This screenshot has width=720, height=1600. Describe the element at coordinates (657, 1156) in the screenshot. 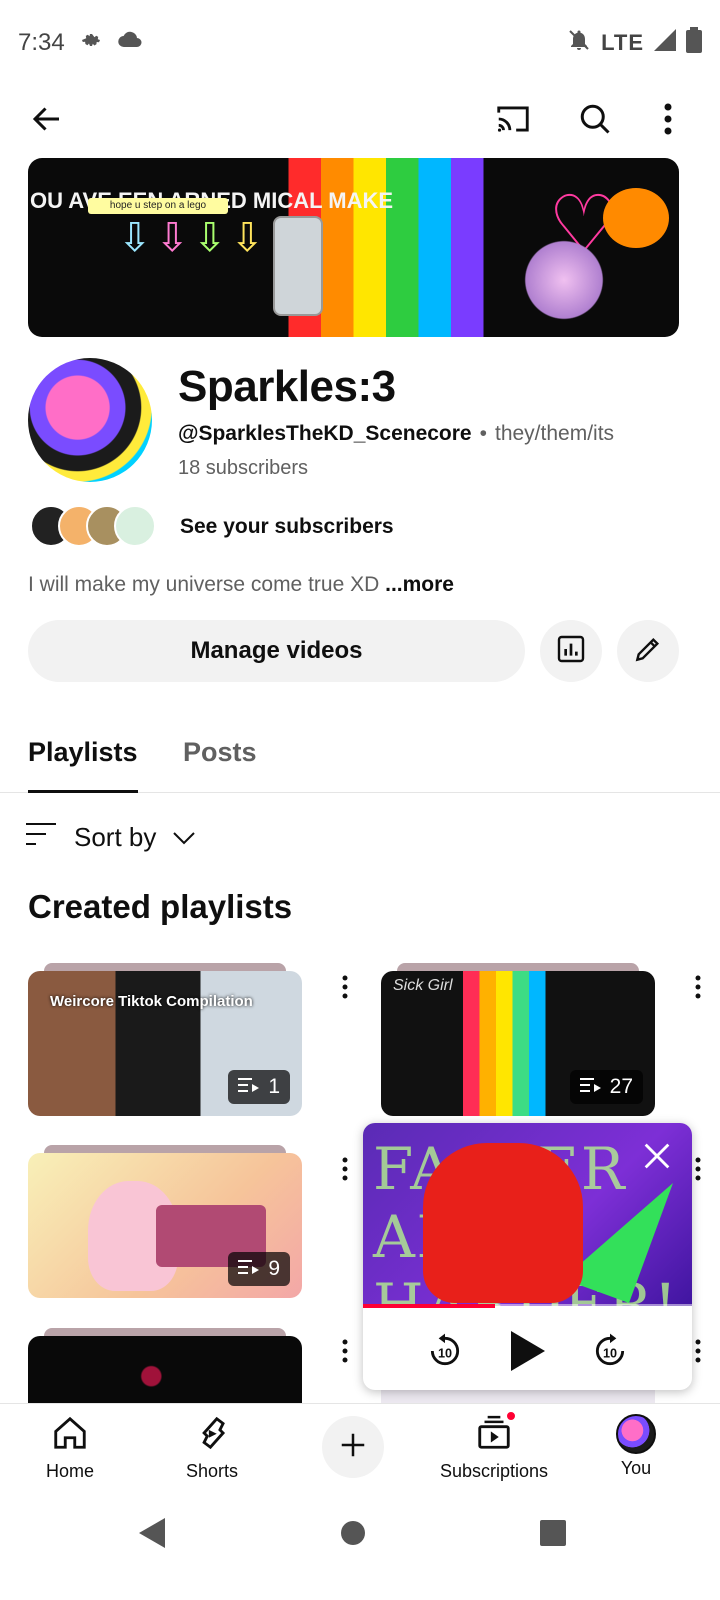

I see `close-icon` at that location.